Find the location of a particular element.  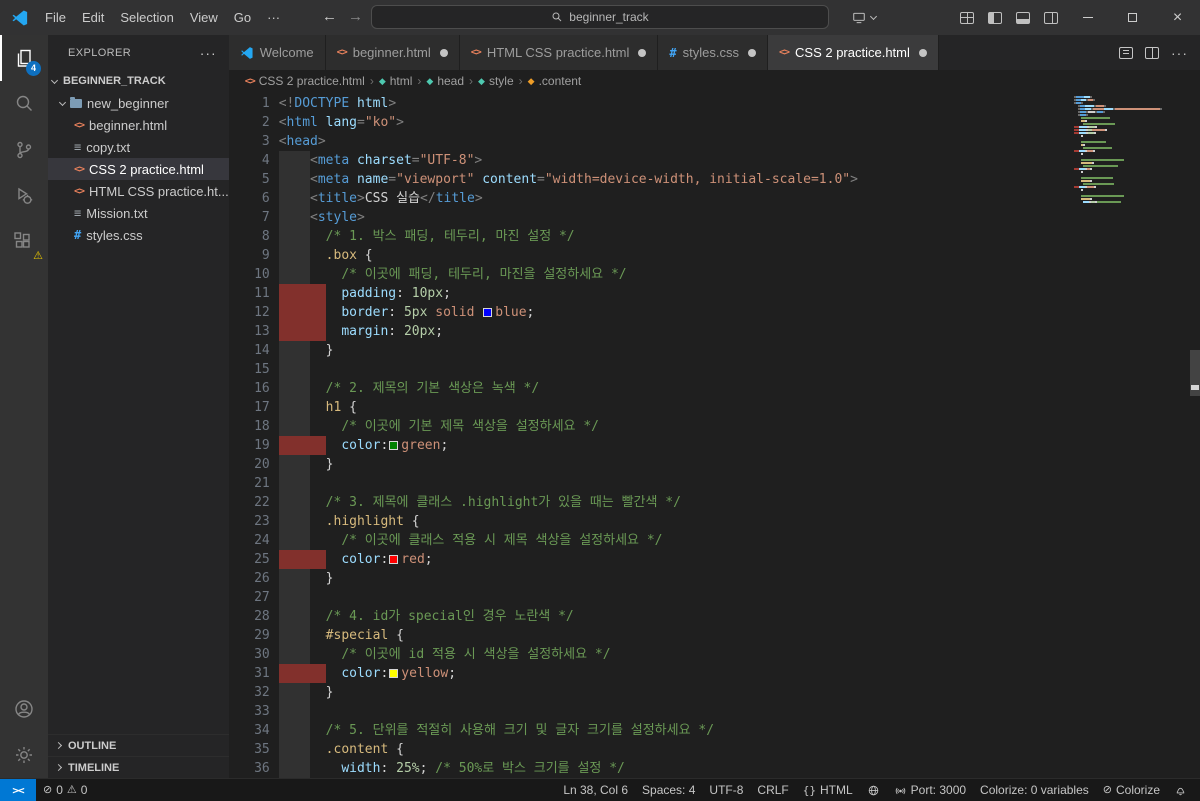

code-line-28: 28 /* 4. id가 special인 경우 노란색 */ is located at coordinates (714, 616).